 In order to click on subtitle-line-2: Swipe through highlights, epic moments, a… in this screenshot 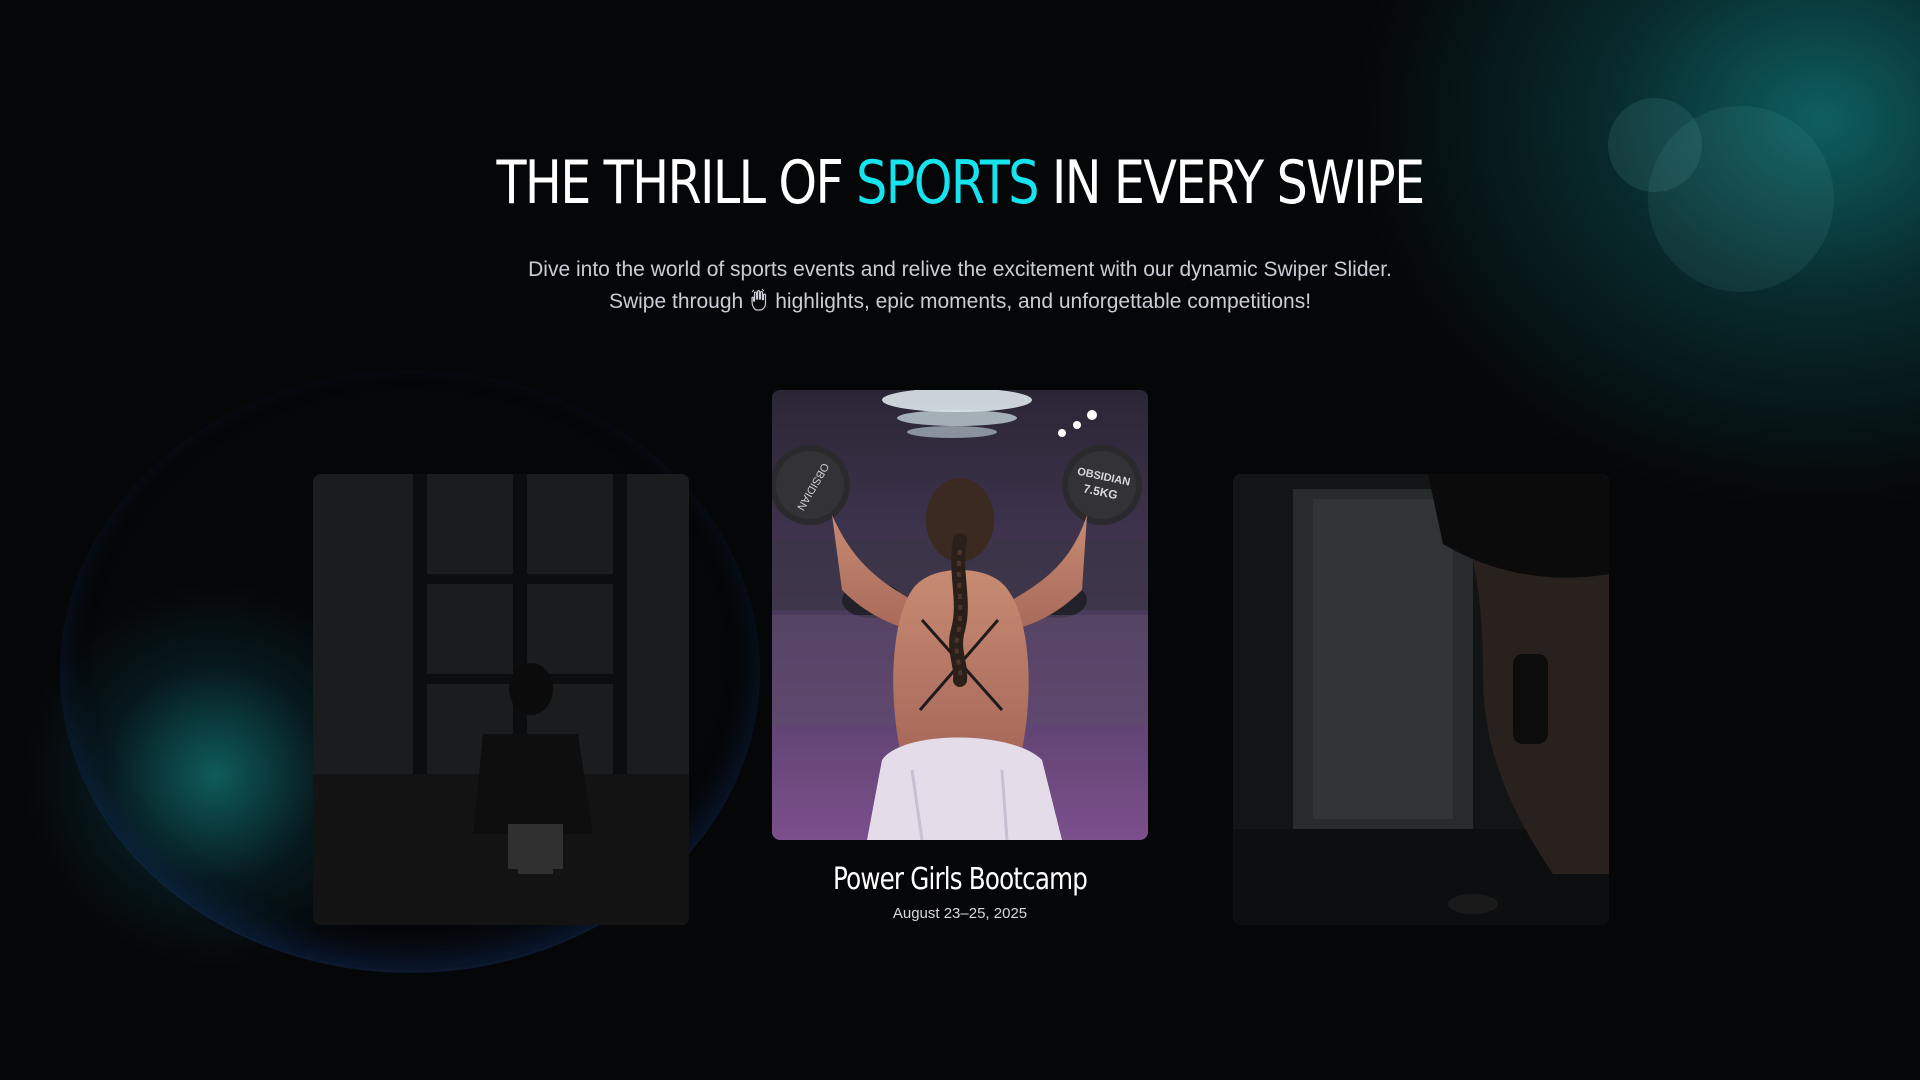, I will do `click(960, 302)`.